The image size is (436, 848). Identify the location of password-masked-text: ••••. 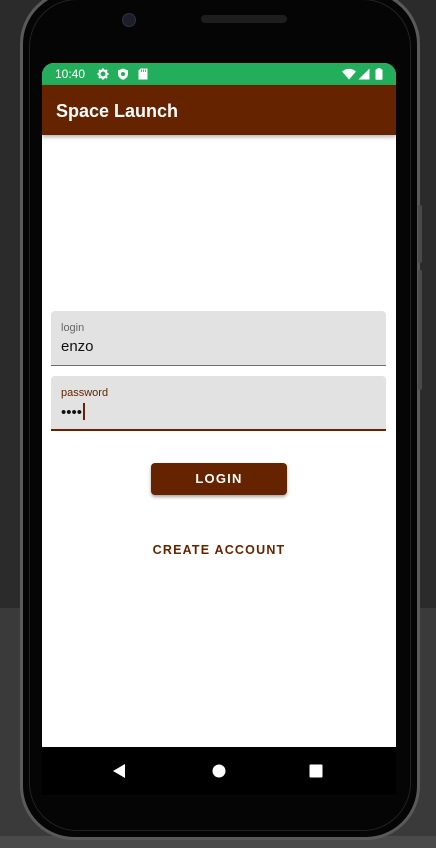
(72, 412).